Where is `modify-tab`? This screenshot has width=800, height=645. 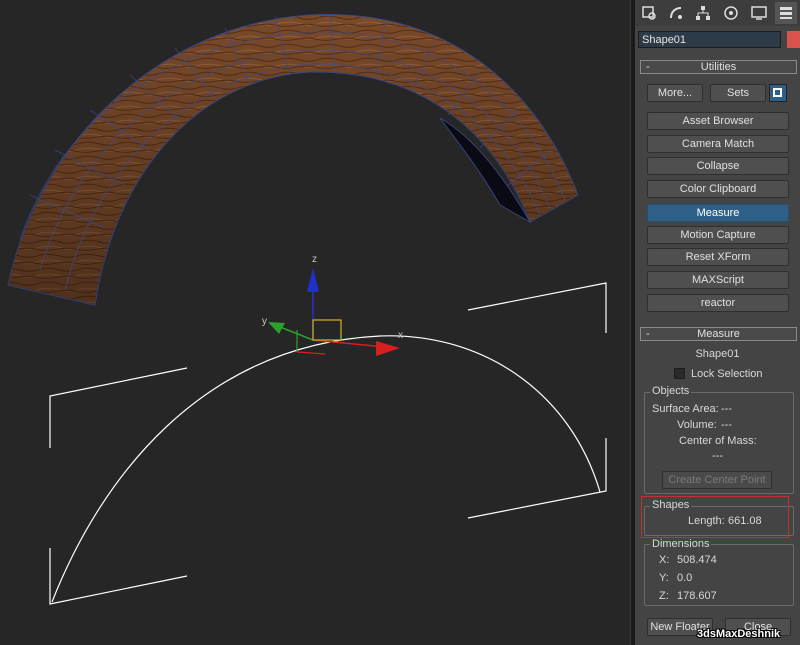 modify-tab is located at coordinates (676, 13).